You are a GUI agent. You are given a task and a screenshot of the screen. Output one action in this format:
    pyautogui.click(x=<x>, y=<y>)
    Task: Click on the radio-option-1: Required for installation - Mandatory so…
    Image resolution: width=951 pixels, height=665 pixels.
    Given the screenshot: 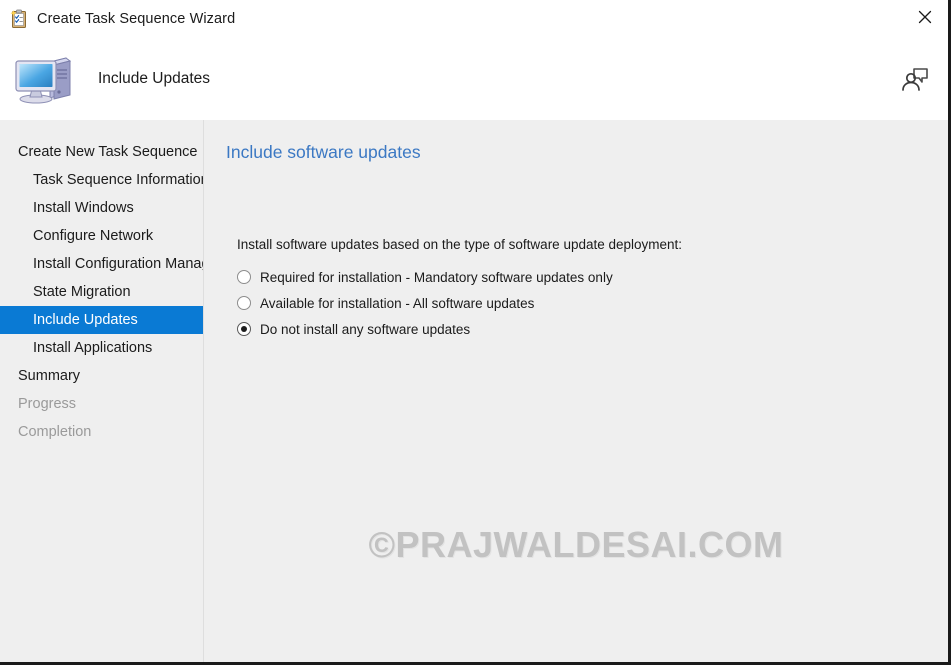 What is the action you would take?
    pyautogui.click(x=425, y=277)
    